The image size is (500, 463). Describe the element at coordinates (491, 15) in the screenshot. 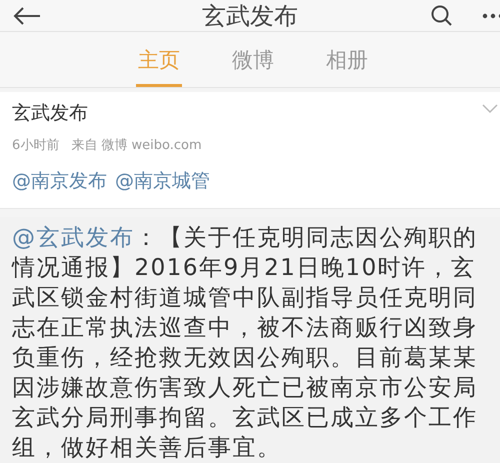

I see `more-icon` at that location.